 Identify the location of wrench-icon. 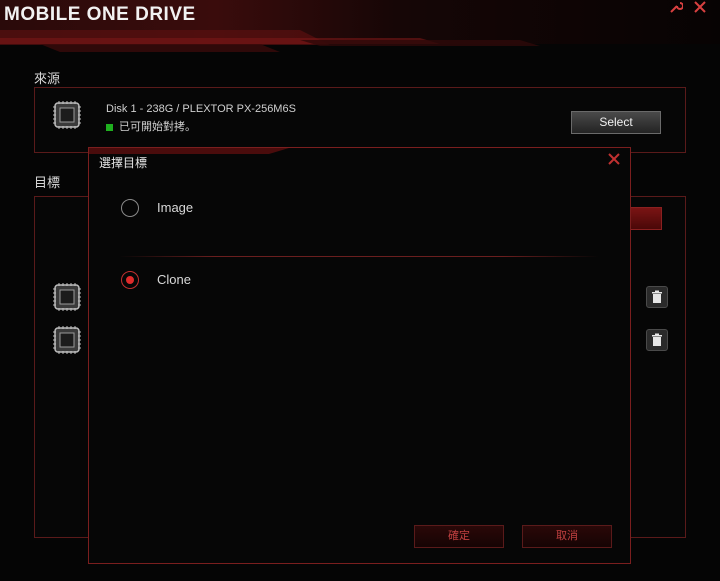
(676, 7).